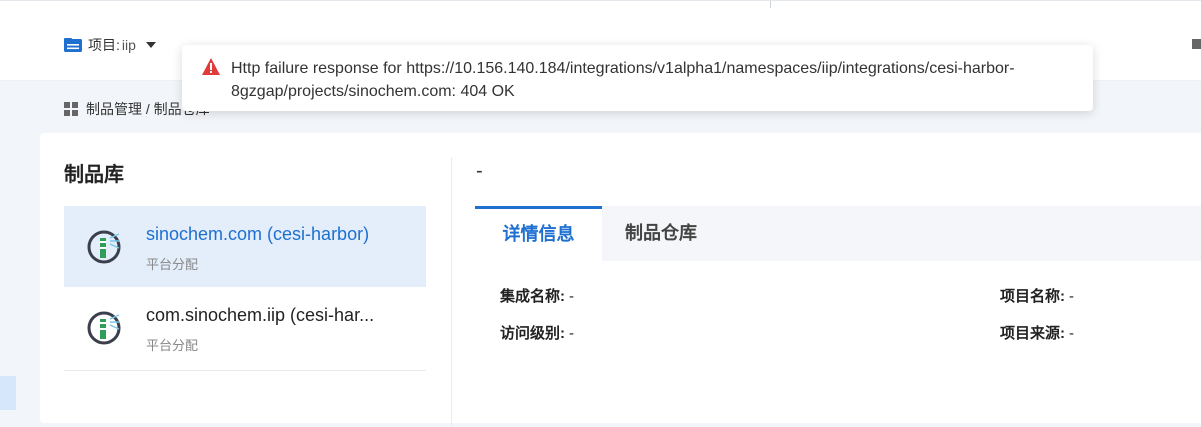 This screenshot has height=427, width=1201. Describe the element at coordinates (104, 45) in the screenshot. I see `project-label: 项目:` at that location.